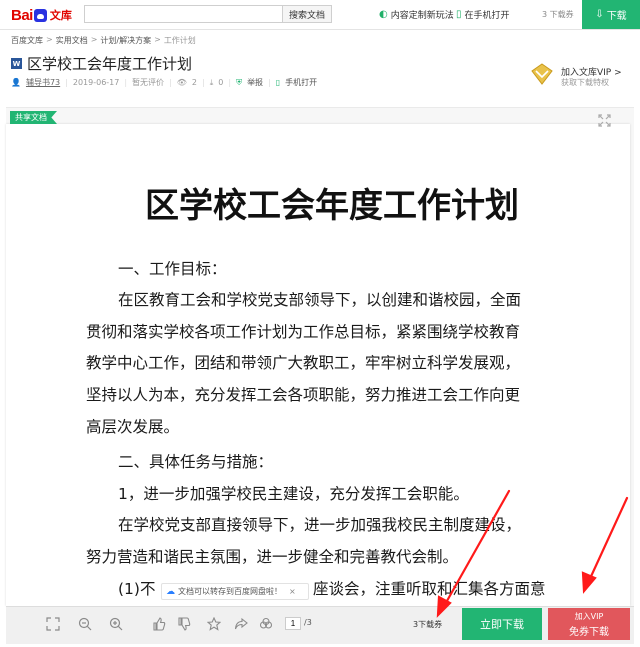  Describe the element at coordinates (303, 363) in the screenshot. I see `paragraph-line: 教学中心工作，团结和带领广大教职工，牢牢树立科学发展观，` at that location.